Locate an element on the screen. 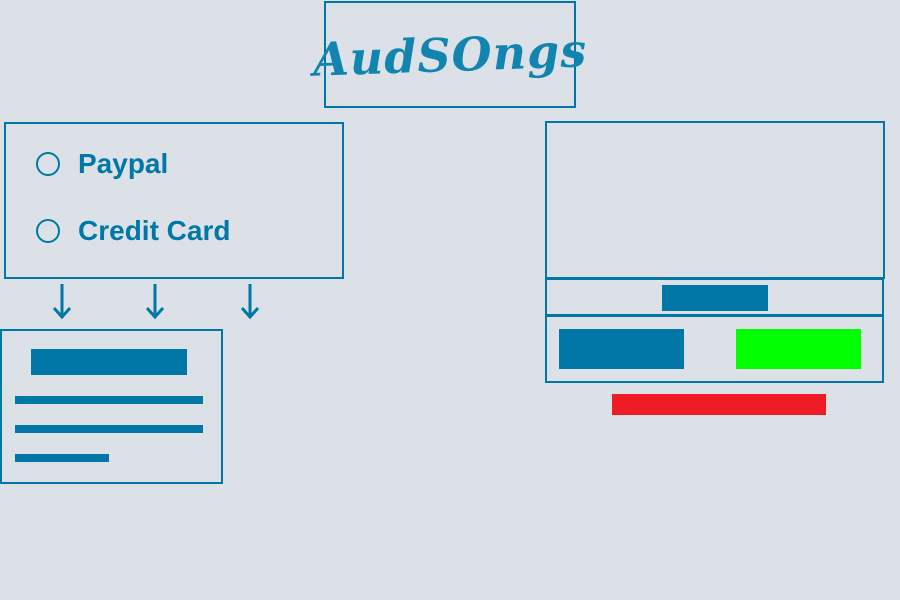  label-row is located at coordinates (714, 297).